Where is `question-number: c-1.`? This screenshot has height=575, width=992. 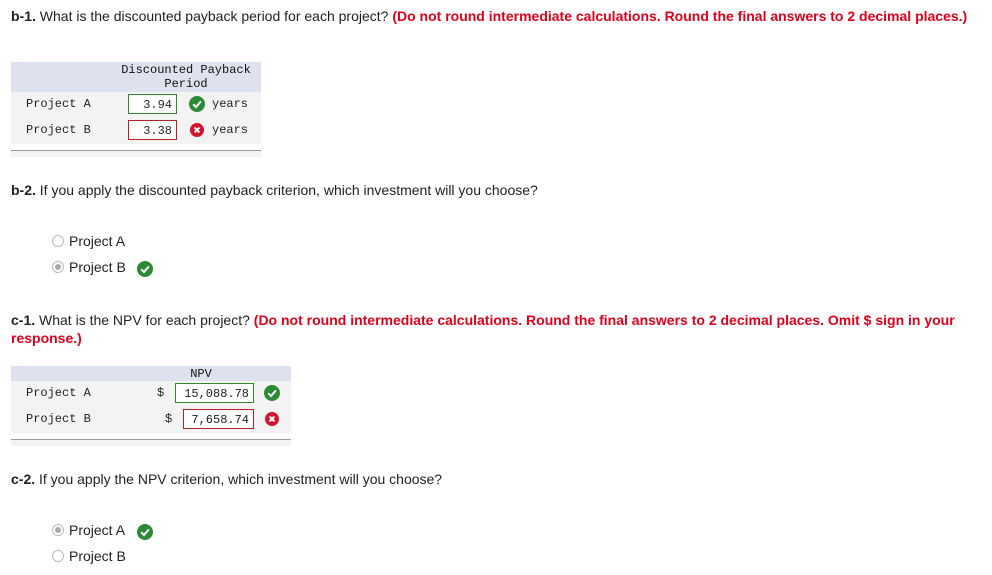 question-number: c-1. is located at coordinates (23, 320).